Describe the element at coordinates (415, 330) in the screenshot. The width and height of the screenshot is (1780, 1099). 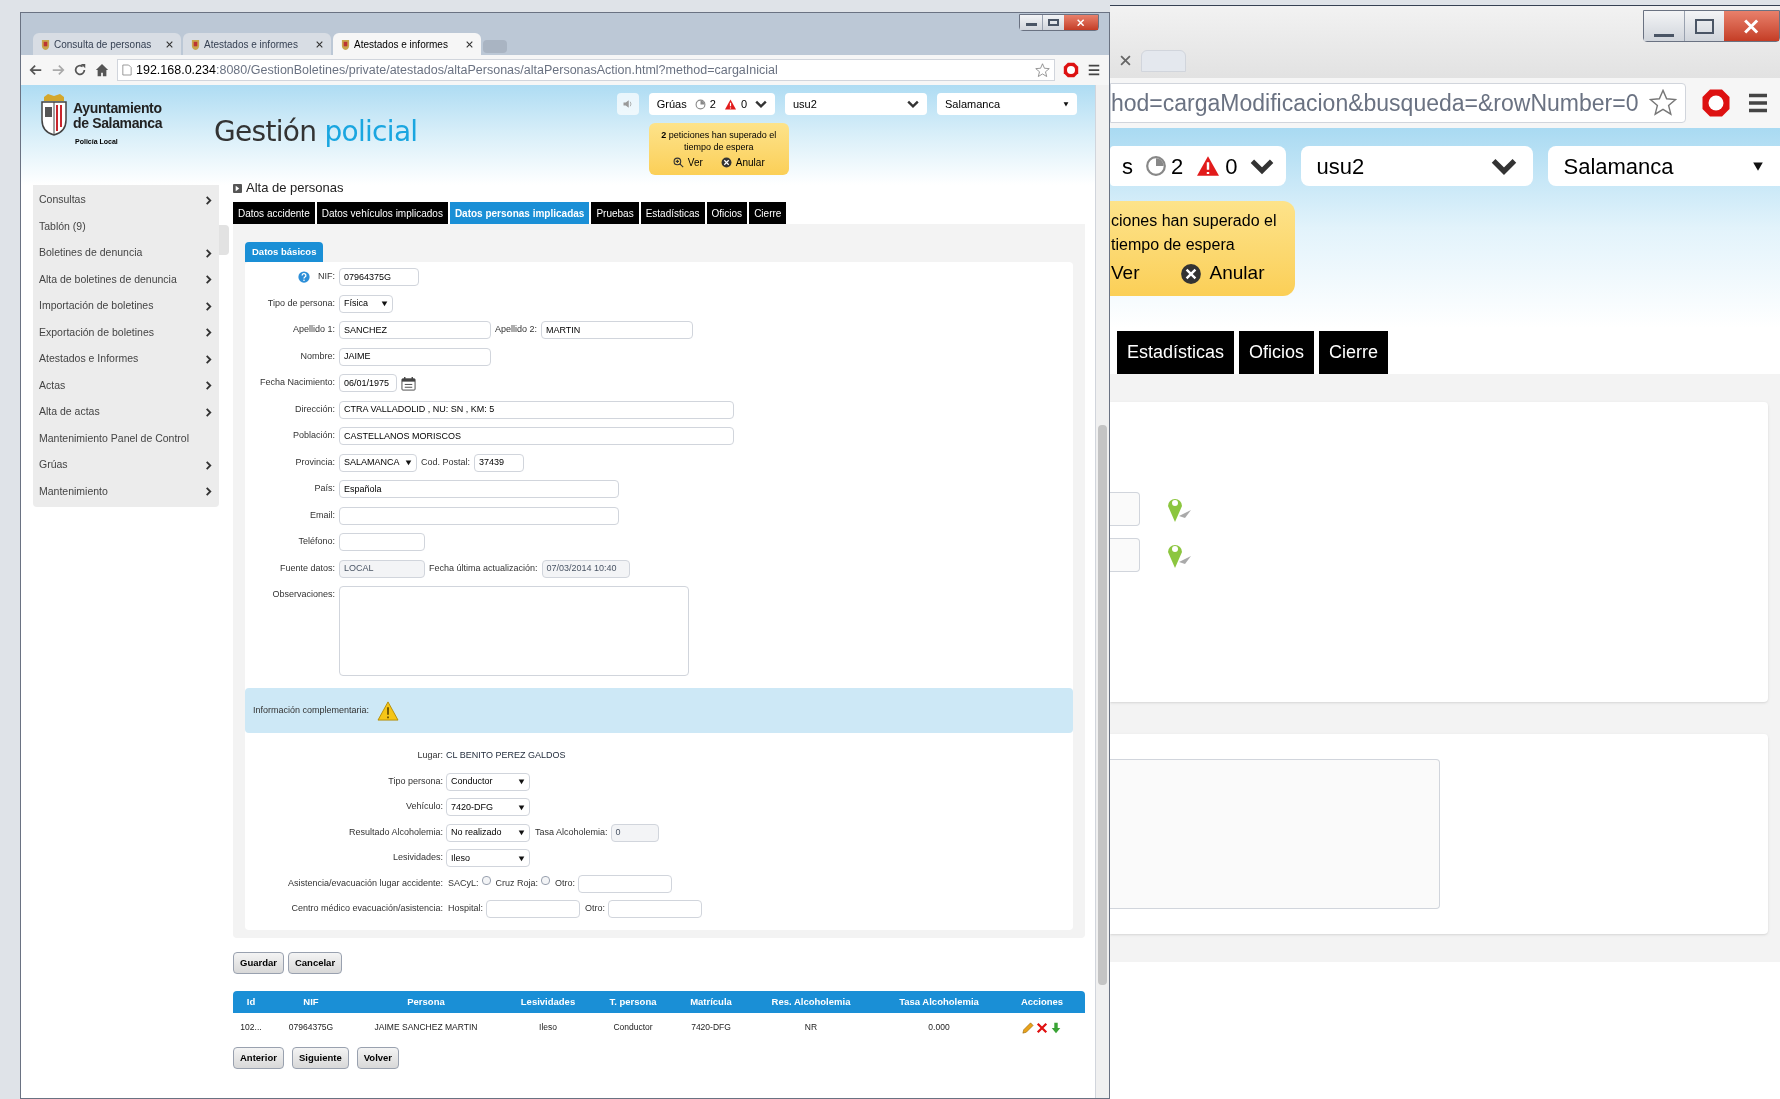
I see `text-field: SANCHEZ` at that location.